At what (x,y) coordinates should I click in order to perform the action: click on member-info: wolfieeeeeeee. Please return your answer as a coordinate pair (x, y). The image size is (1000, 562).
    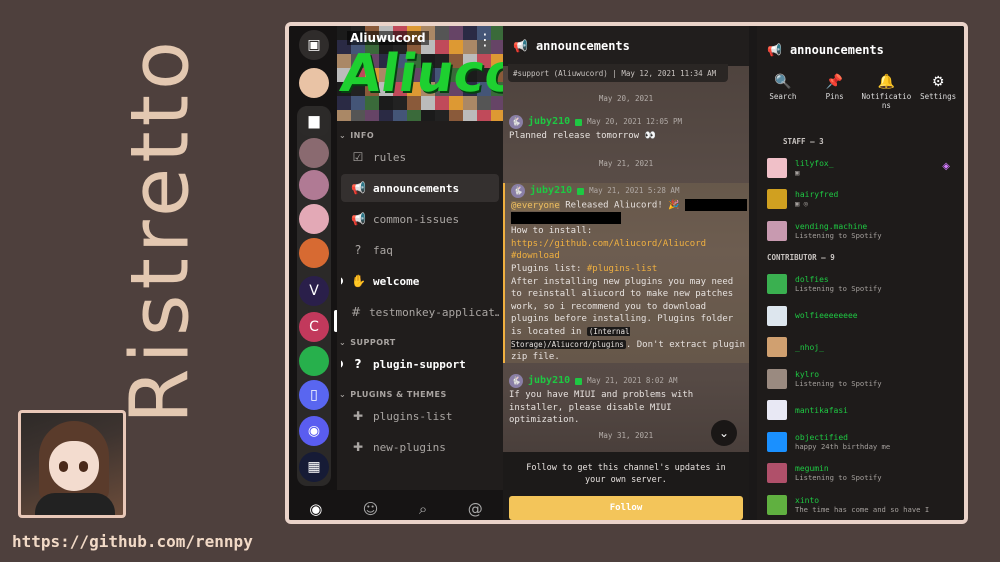
    Looking at the image, I should click on (826, 315).